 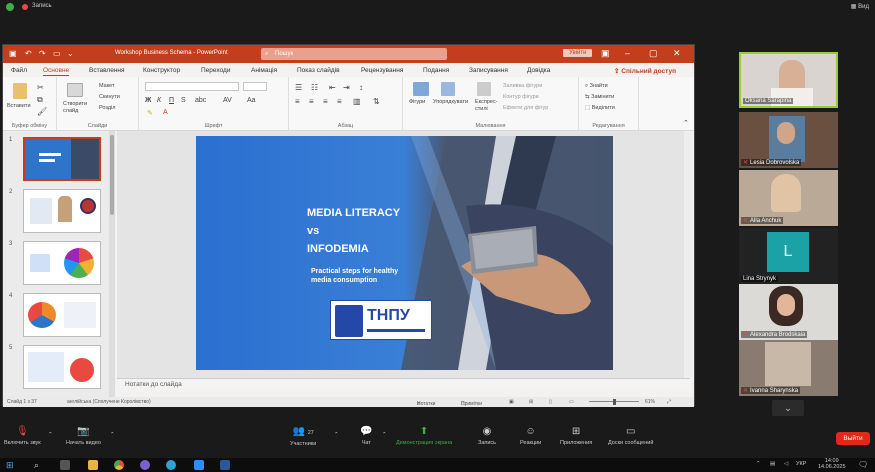 I want to click on shadow-icon: S, so click(x=183, y=100).